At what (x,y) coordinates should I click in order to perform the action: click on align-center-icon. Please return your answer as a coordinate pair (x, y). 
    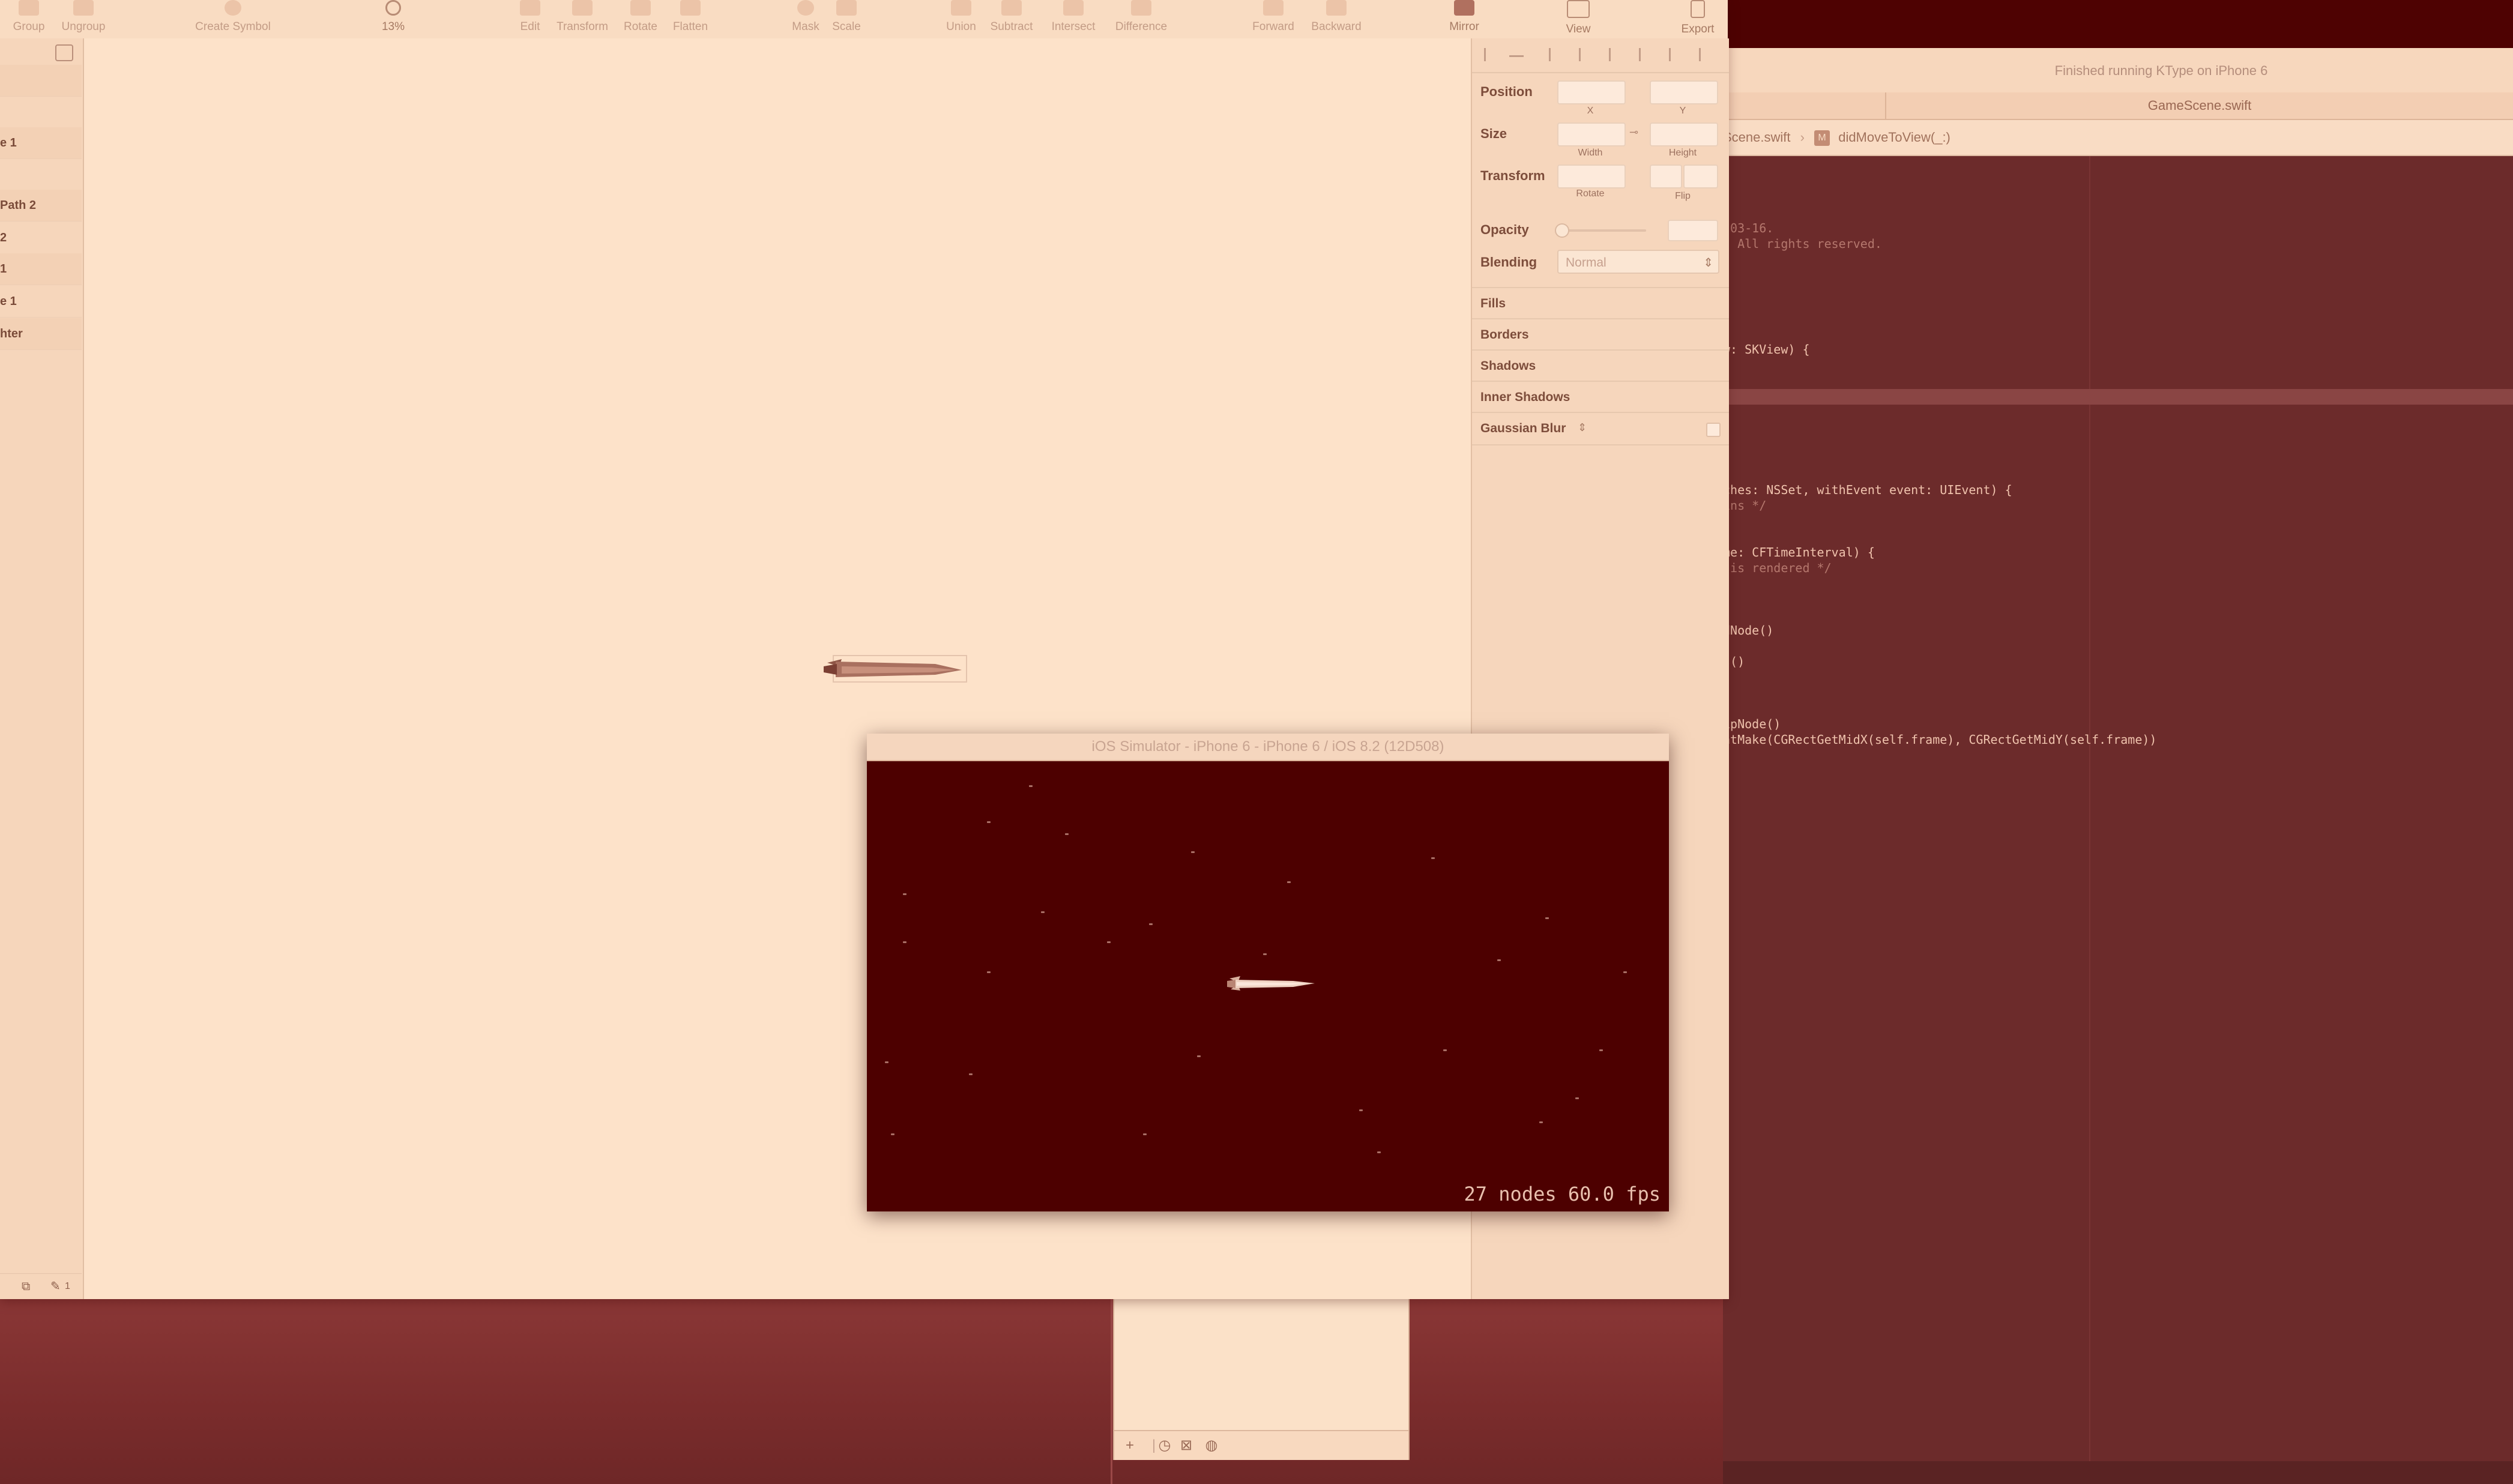
    Looking at the image, I should click on (1557, 55).